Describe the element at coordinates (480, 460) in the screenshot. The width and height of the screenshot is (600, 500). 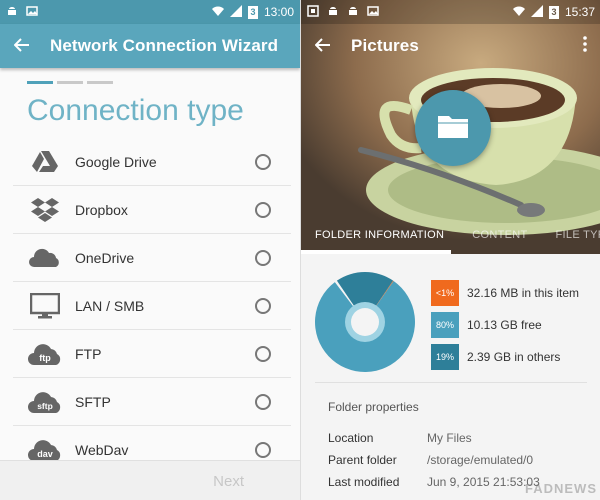
I see `property-value: /storage/emulated/0` at that location.